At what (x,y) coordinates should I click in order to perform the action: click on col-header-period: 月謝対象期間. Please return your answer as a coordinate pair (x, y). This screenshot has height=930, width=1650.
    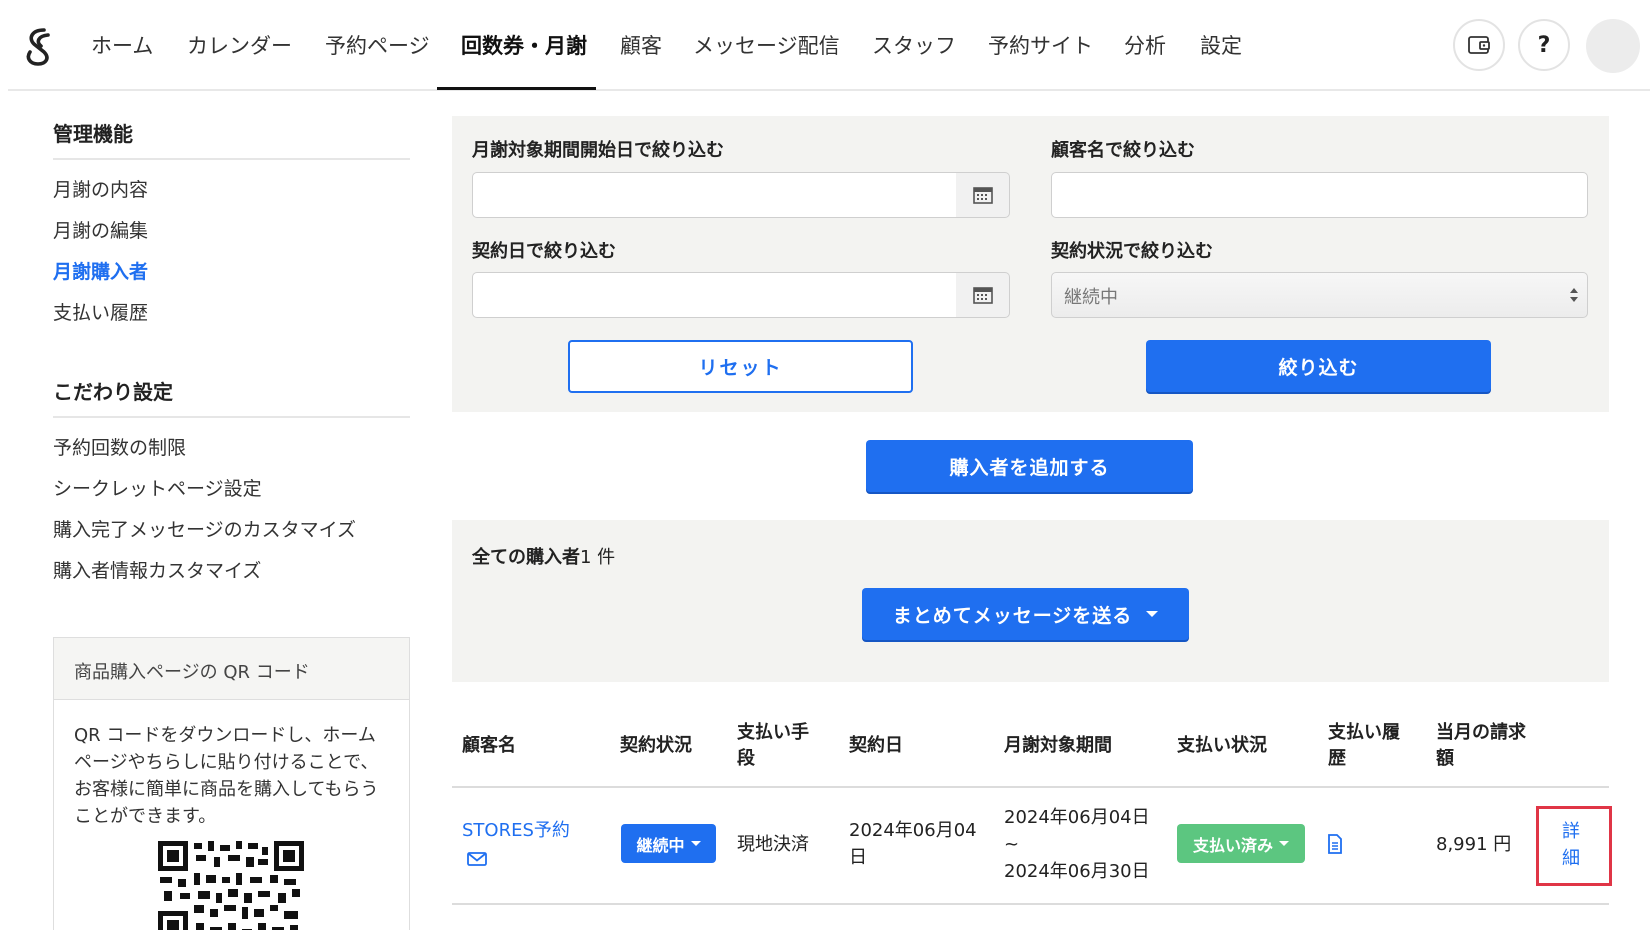
    Looking at the image, I should click on (1058, 745).